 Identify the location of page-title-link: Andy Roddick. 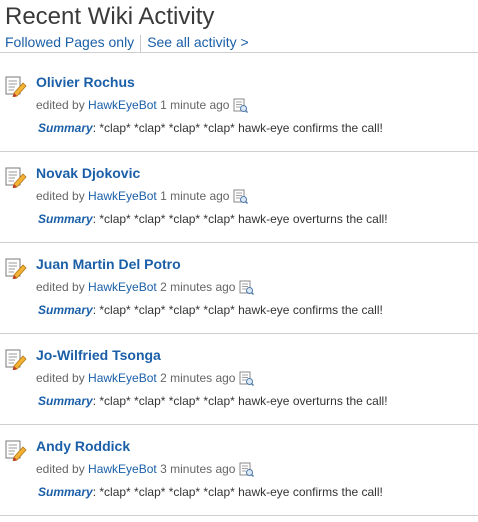
(83, 446).